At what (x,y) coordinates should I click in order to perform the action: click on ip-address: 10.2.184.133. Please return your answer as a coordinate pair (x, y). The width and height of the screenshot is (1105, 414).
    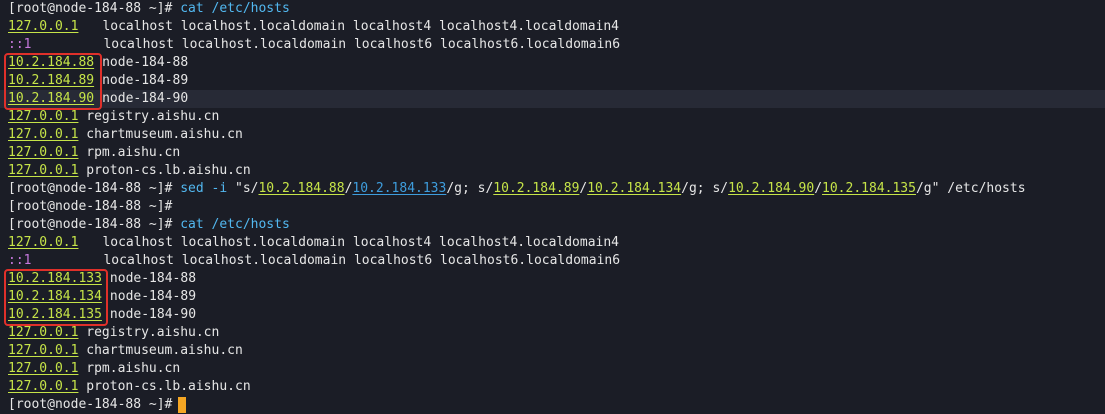
    Looking at the image, I should click on (55, 278).